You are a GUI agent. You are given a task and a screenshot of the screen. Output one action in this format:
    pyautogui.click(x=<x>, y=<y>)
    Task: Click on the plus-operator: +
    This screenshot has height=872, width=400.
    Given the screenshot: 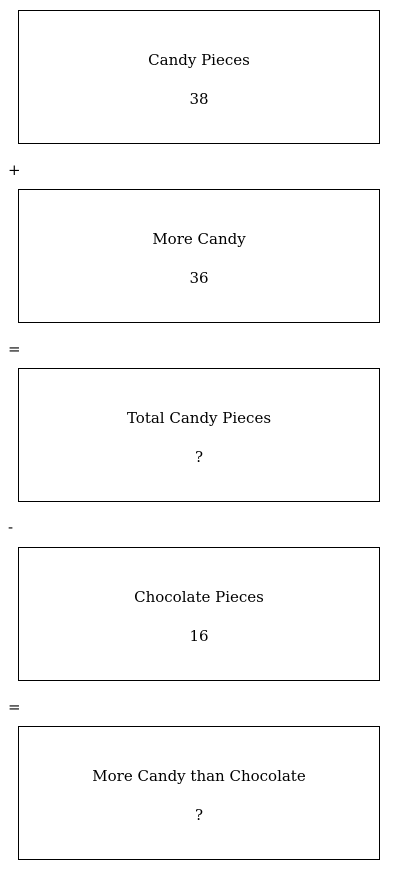 What is the action you would take?
    pyautogui.click(x=14, y=170)
    